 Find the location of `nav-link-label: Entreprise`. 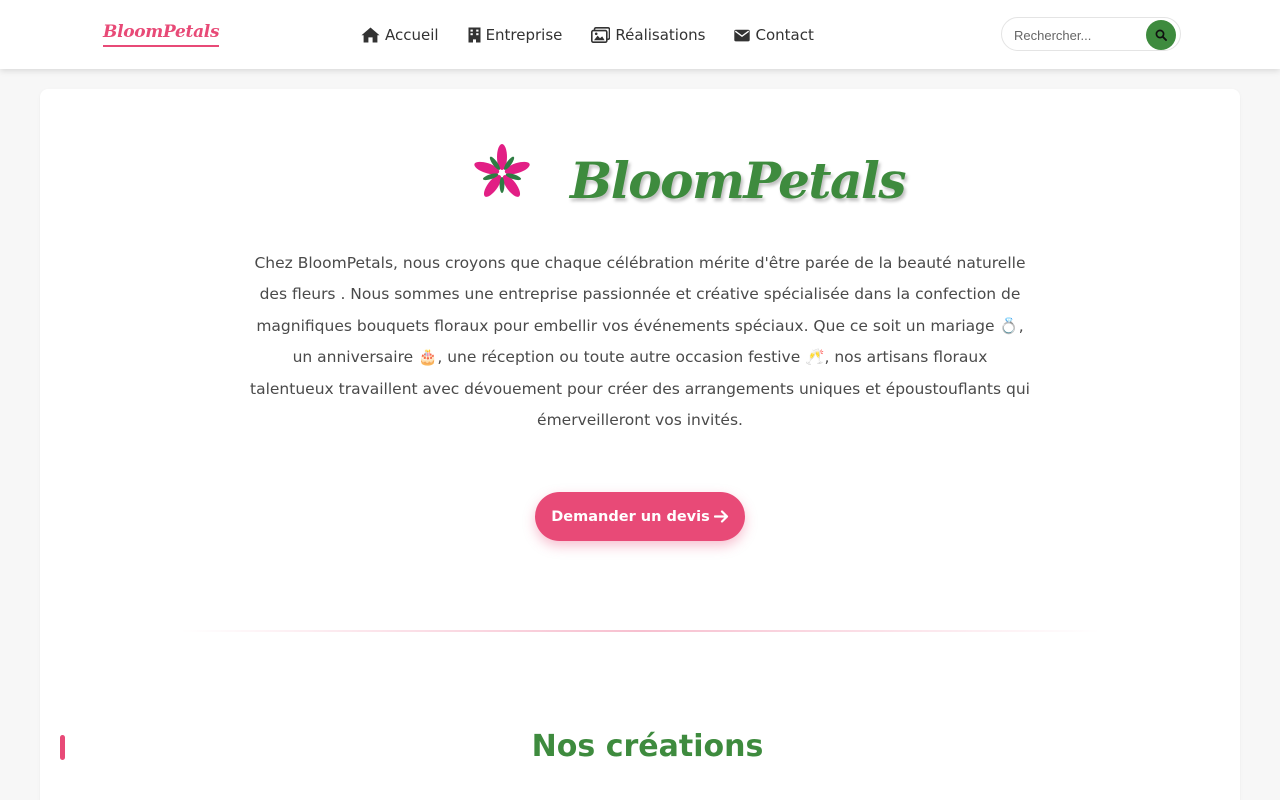

nav-link-label: Entreprise is located at coordinates (524, 35).